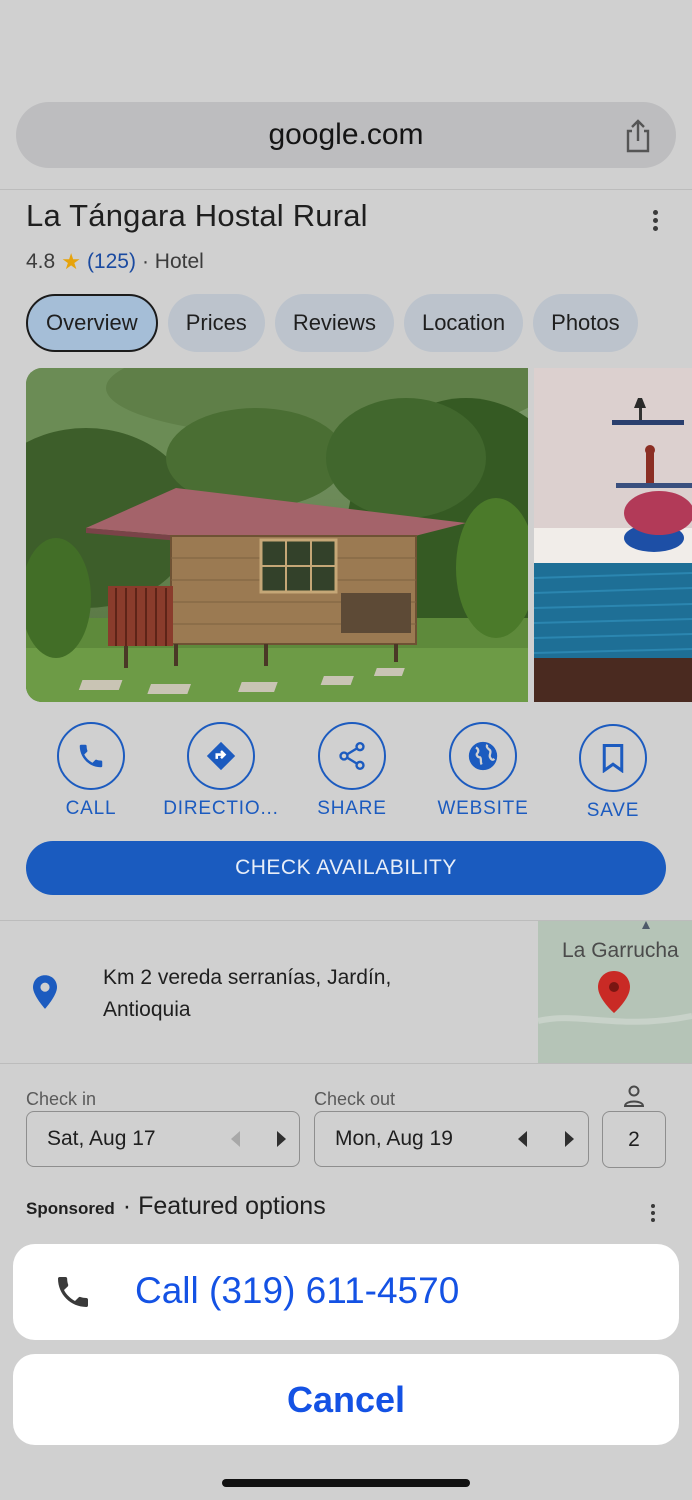 Image resolution: width=692 pixels, height=1500 pixels. Describe the element at coordinates (221, 756) in the screenshot. I see `directions-icon` at that location.